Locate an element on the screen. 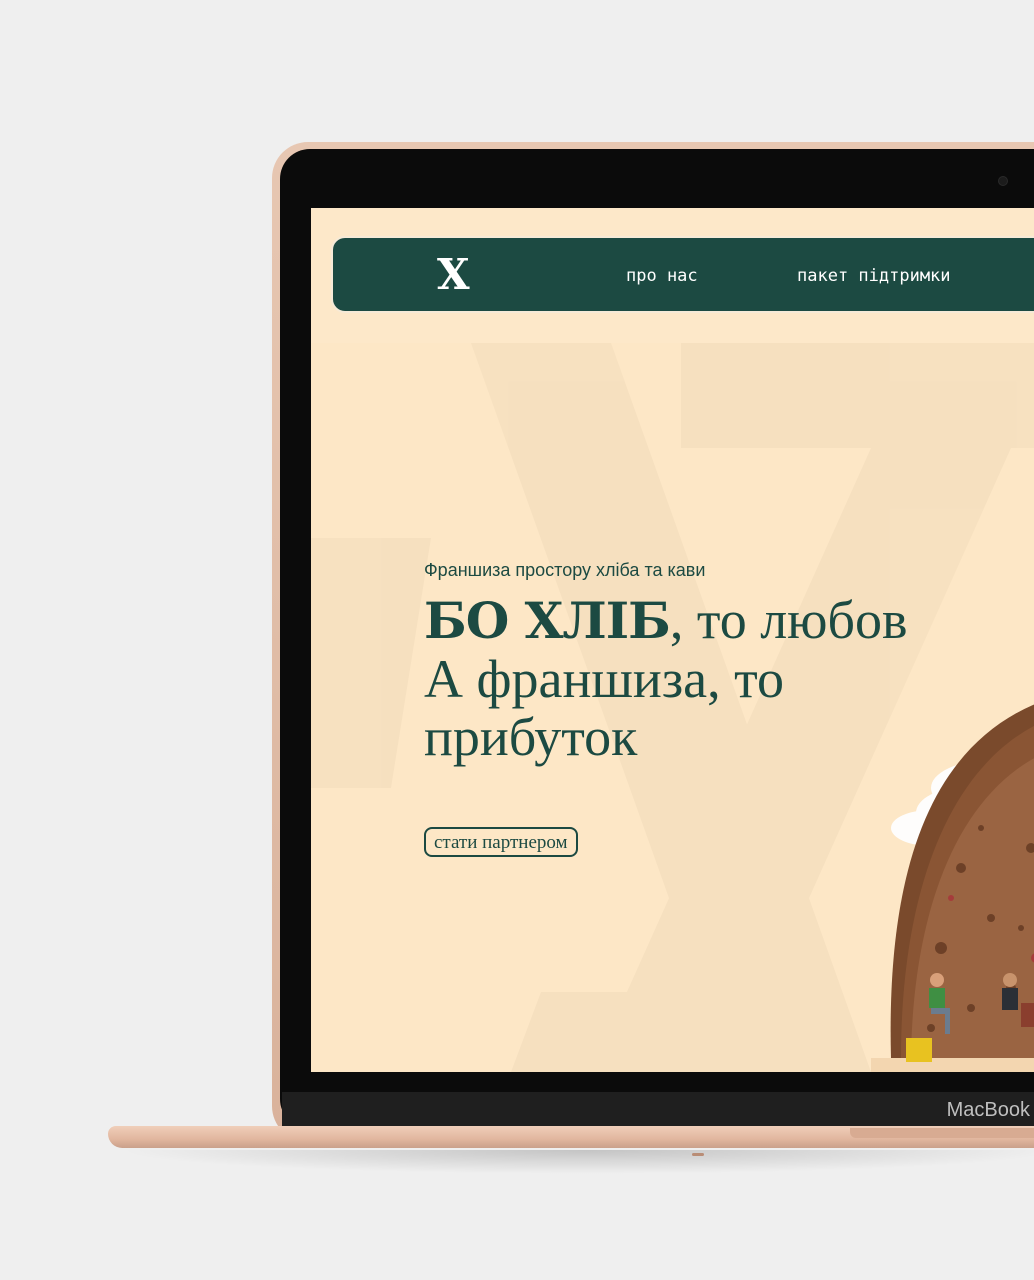  site-logo: X is located at coordinates (453, 275).